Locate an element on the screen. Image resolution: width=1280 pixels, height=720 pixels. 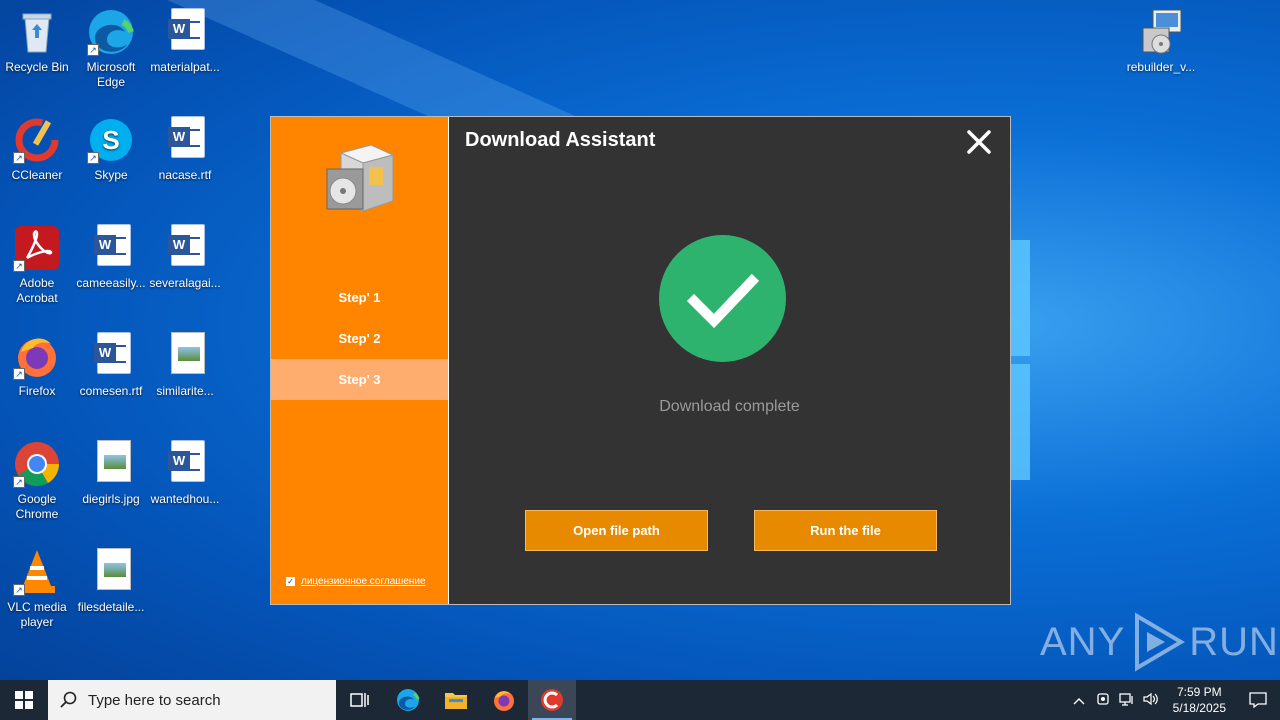
svg-text: S is located at coordinates (110, 140).